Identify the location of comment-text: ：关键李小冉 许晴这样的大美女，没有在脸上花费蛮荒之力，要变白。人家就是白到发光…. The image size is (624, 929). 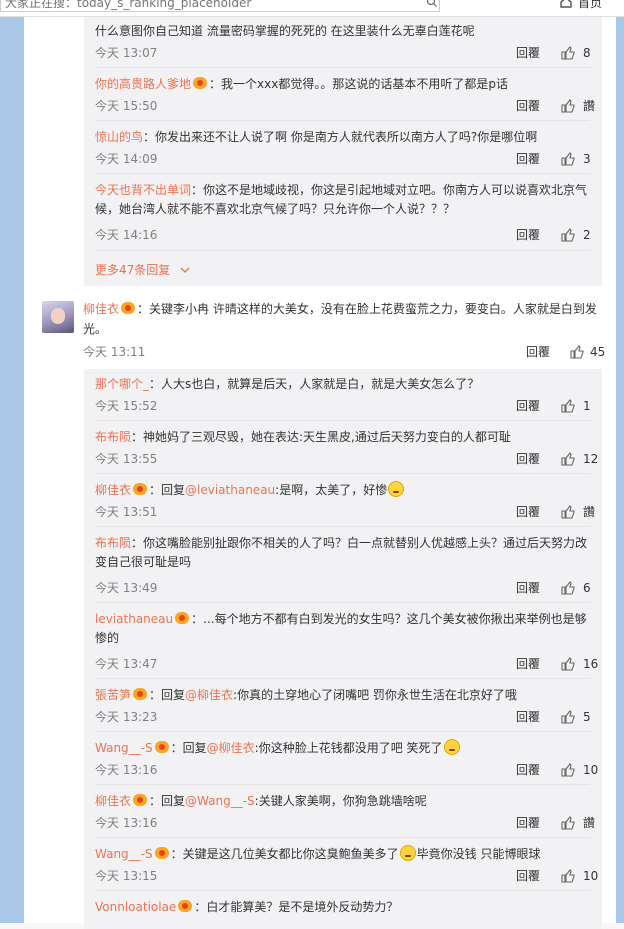
(340, 319).